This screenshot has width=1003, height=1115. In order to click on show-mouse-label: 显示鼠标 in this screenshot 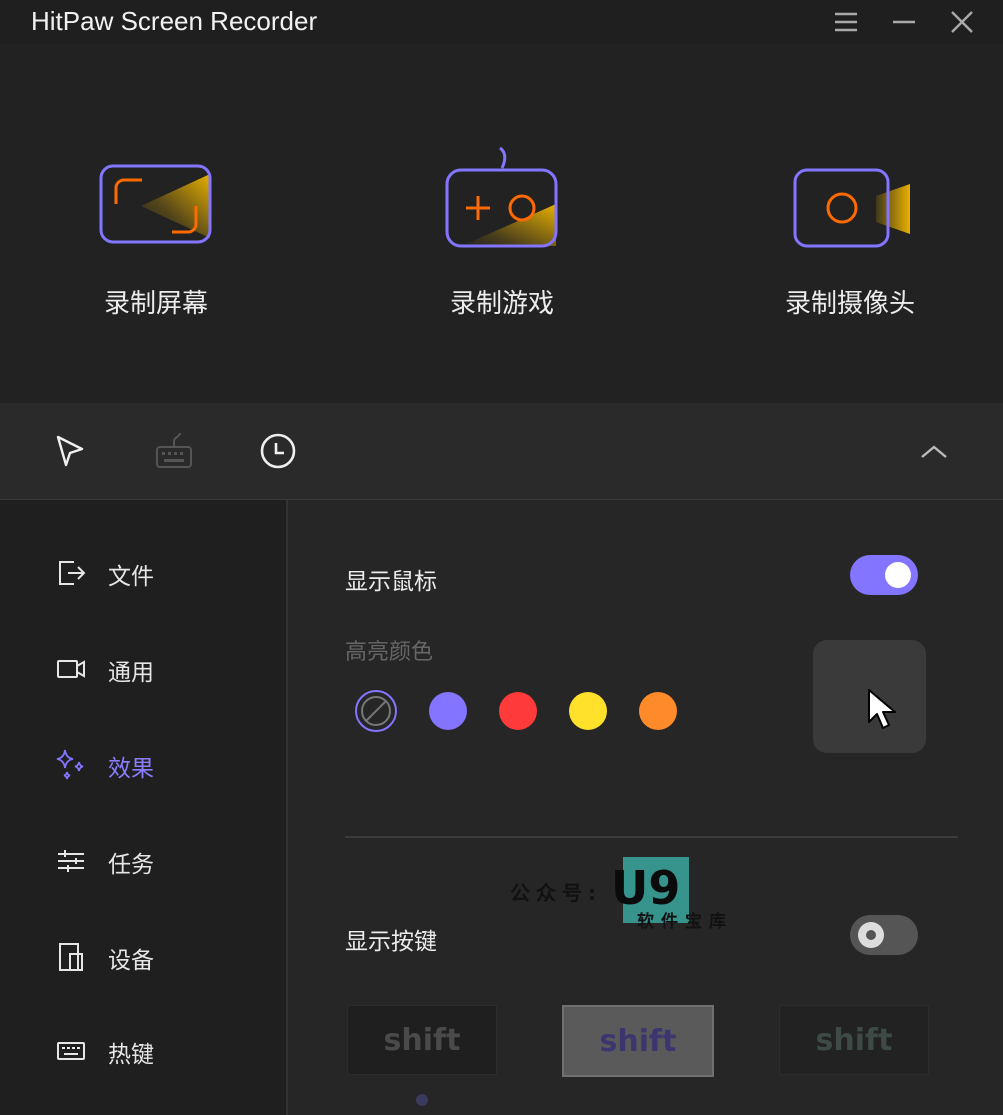, I will do `click(391, 582)`.